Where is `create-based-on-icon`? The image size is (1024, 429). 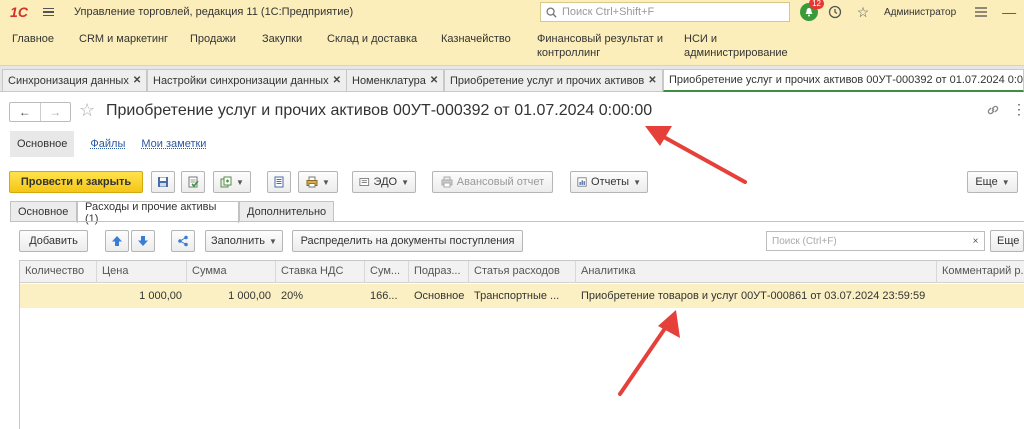 create-based-on-icon is located at coordinates (226, 182).